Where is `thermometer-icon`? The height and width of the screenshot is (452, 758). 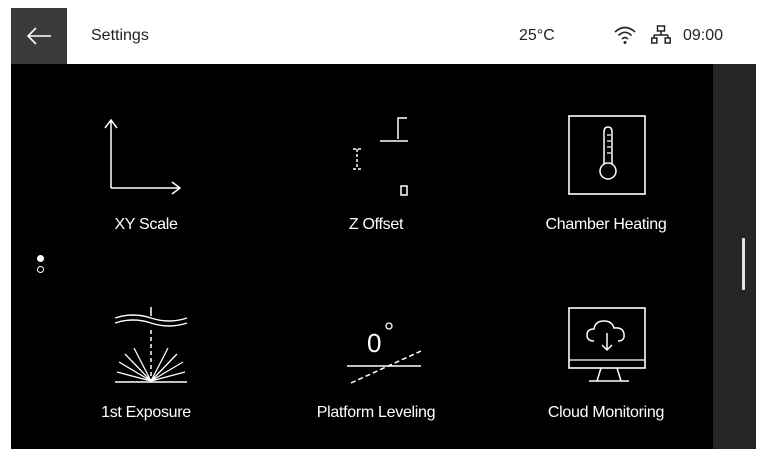
thermometer-icon is located at coordinates (607, 155).